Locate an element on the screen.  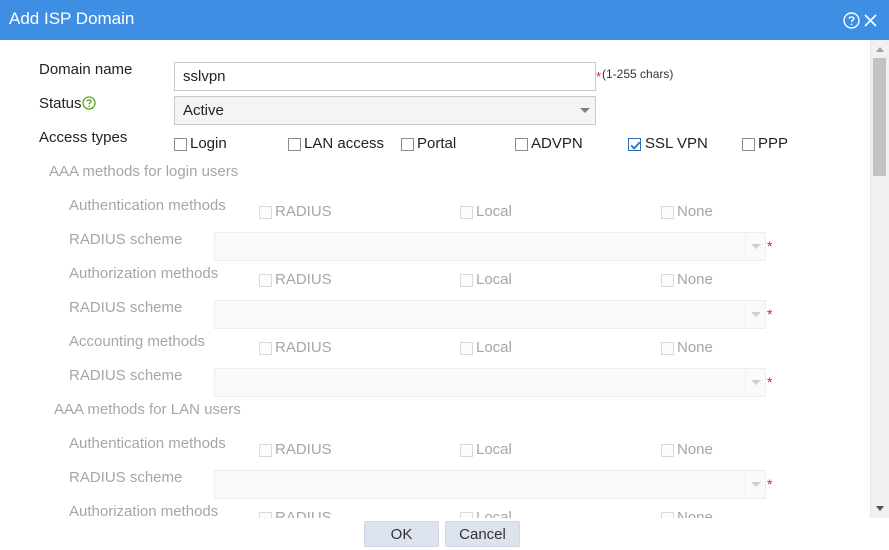
login-authentication-label: Authentication methods is located at coordinates (147, 205).